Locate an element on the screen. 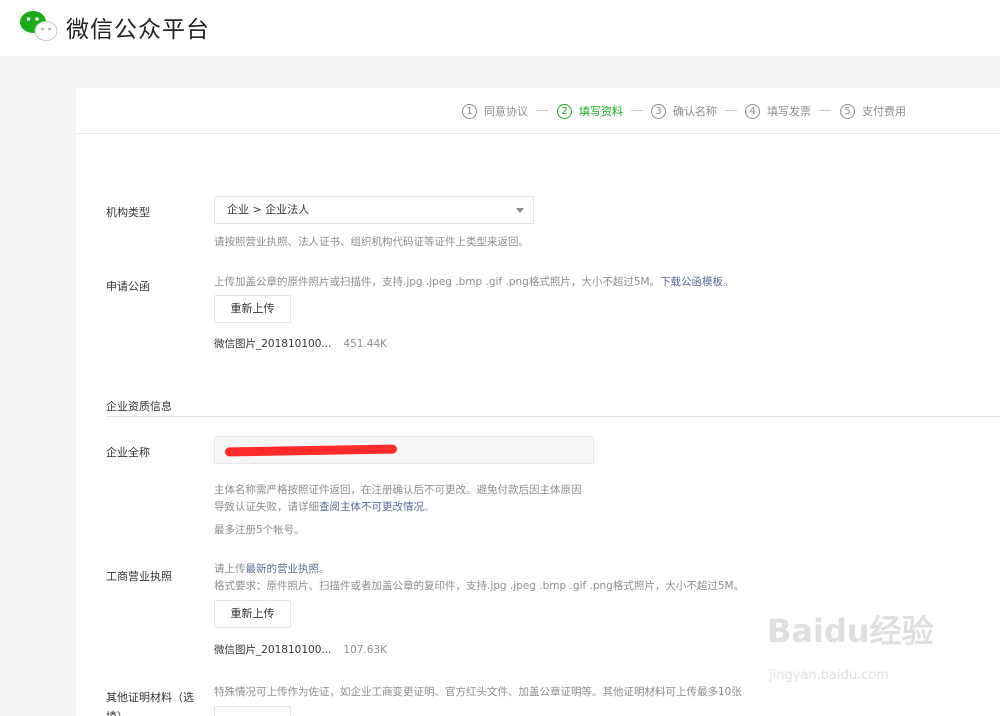 The width and height of the screenshot is (1000, 716). letter-file-size: 451.44K is located at coordinates (365, 344).